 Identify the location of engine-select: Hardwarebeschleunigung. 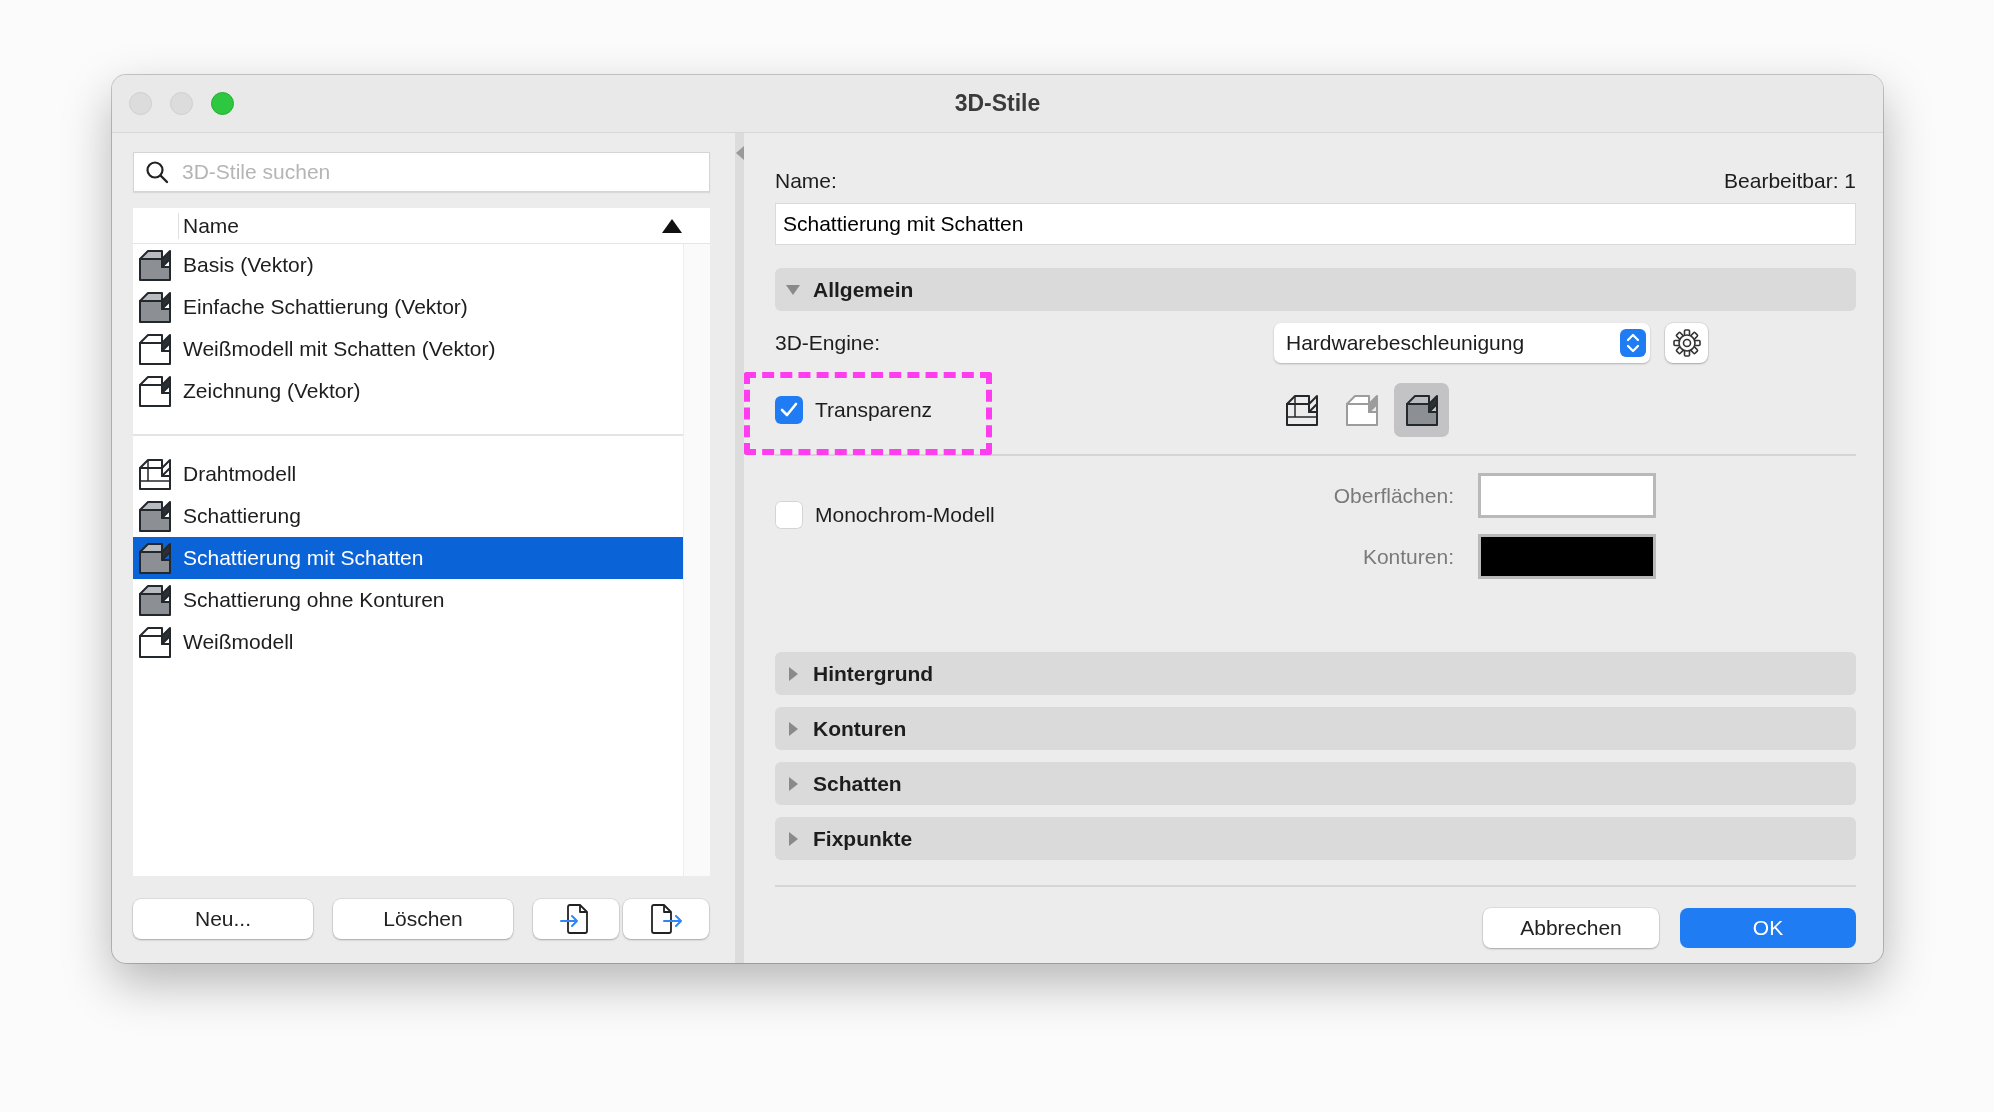
(1462, 343).